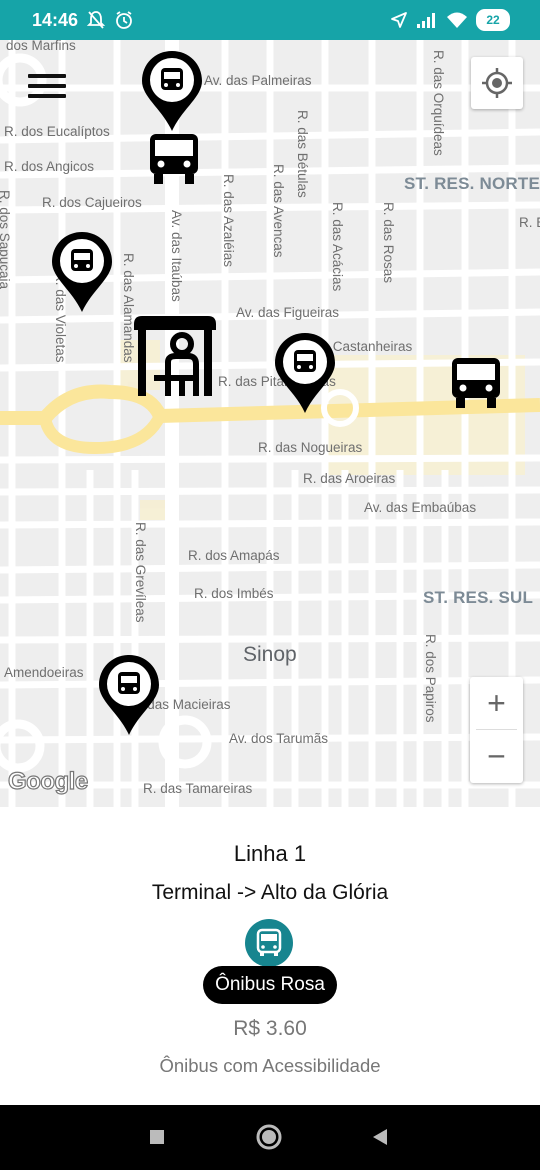 This screenshot has height=1175, width=540. I want to click on status-bar: 14:46 22, so click(270, 20).